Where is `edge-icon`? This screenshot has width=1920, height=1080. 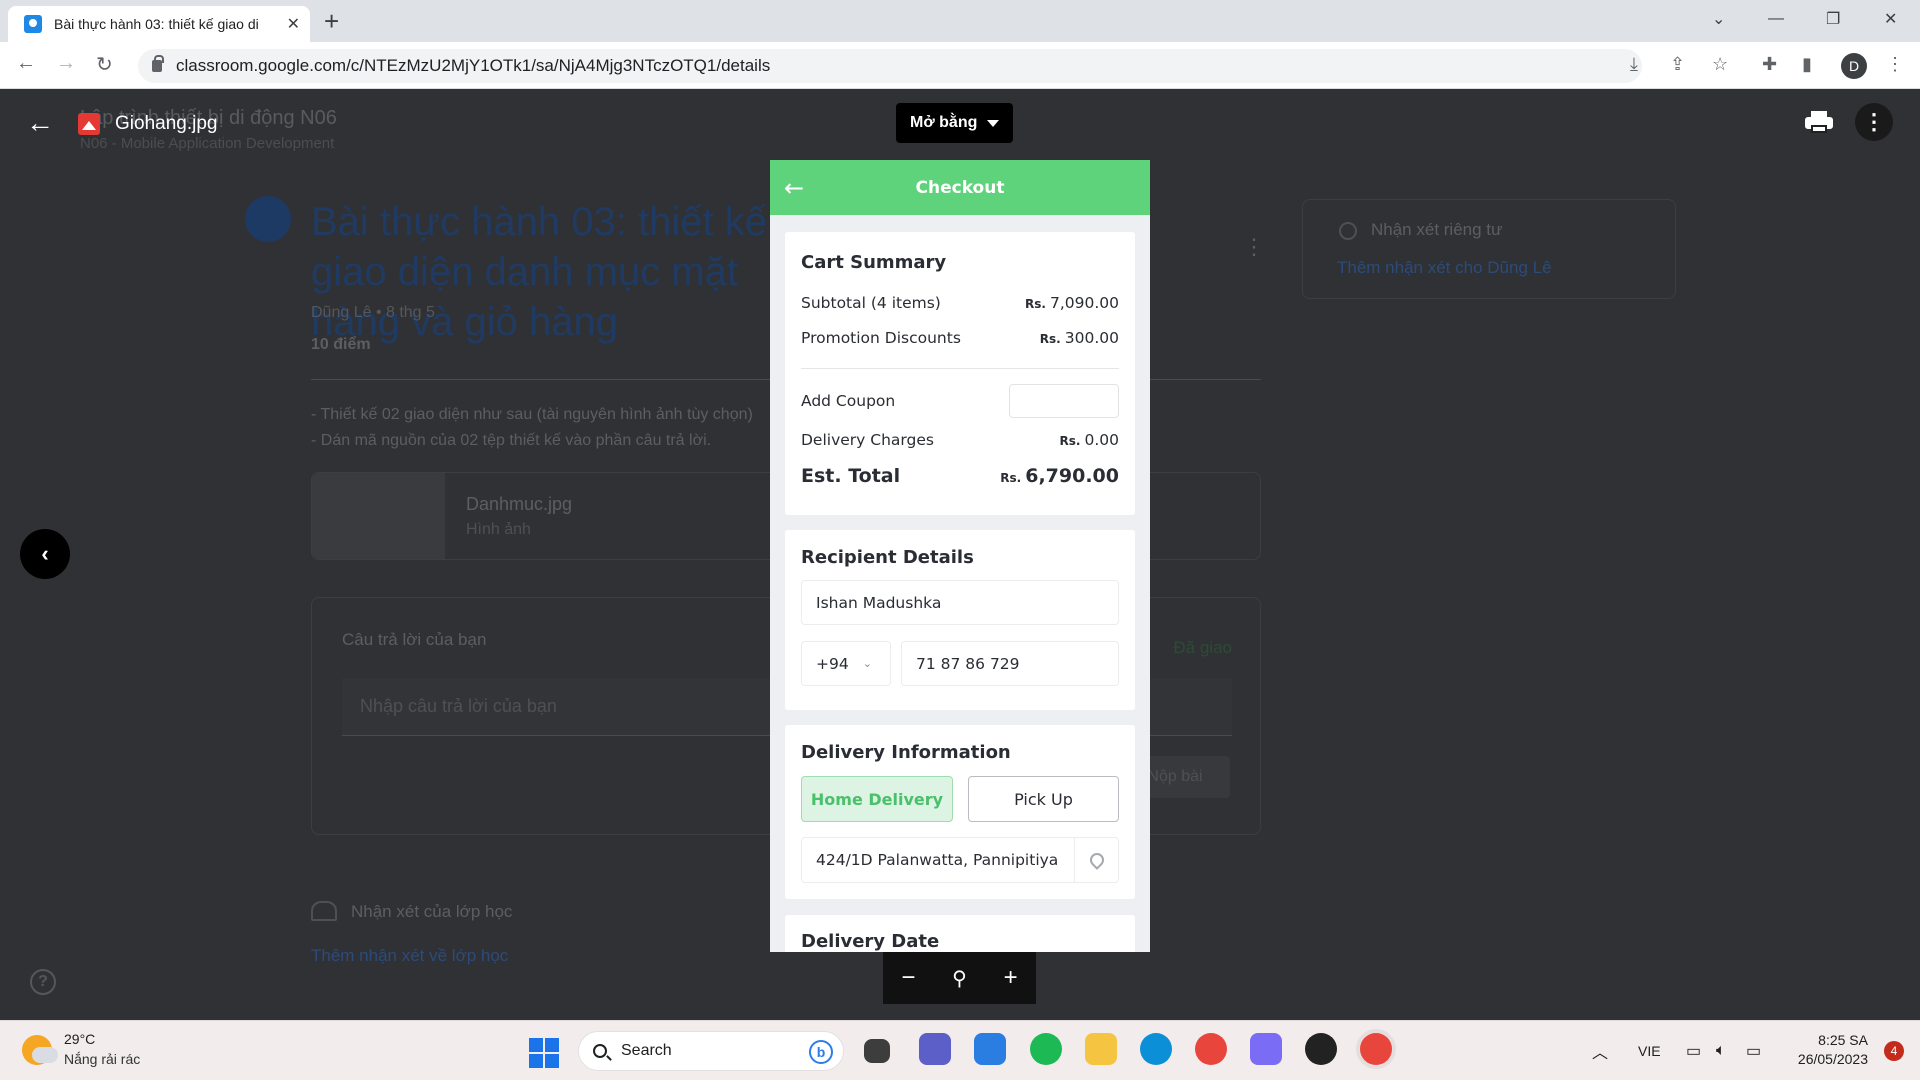
edge-icon is located at coordinates (1156, 1049).